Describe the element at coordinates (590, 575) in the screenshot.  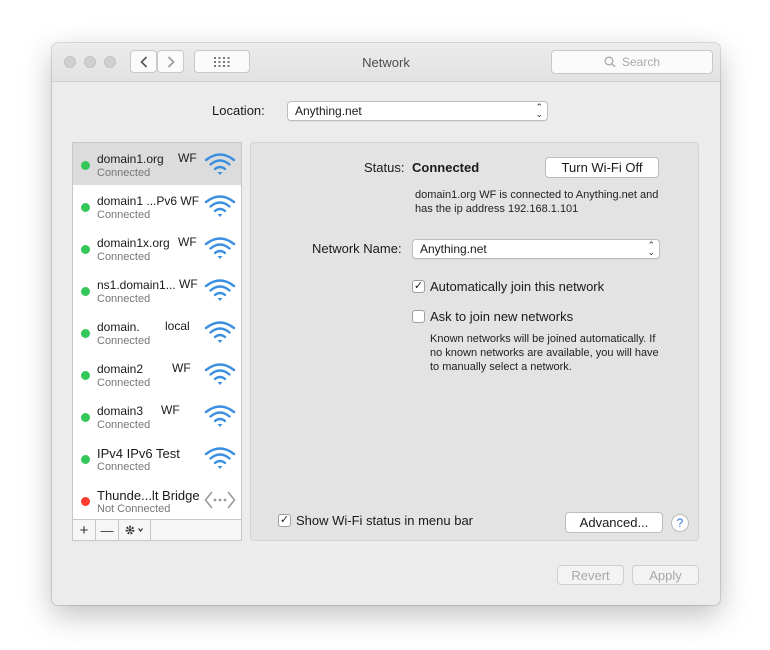
I see `revert-button: Revert` at that location.